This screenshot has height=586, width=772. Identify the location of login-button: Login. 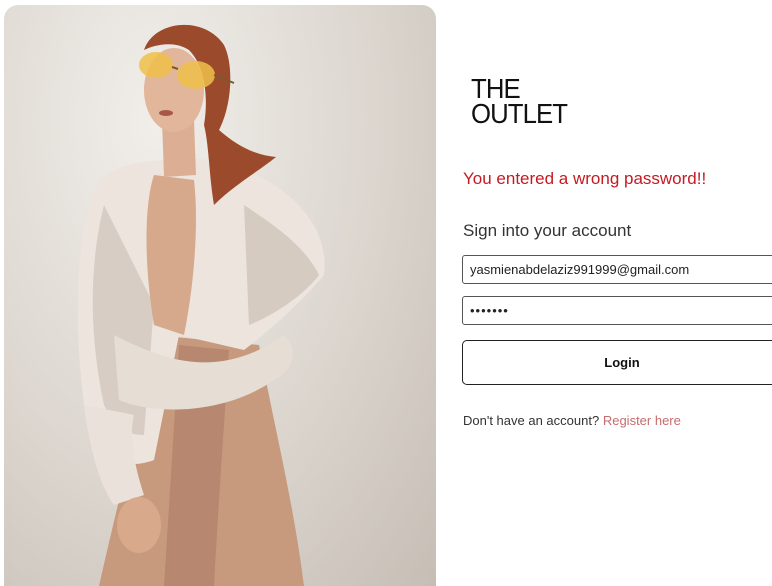
(617, 362).